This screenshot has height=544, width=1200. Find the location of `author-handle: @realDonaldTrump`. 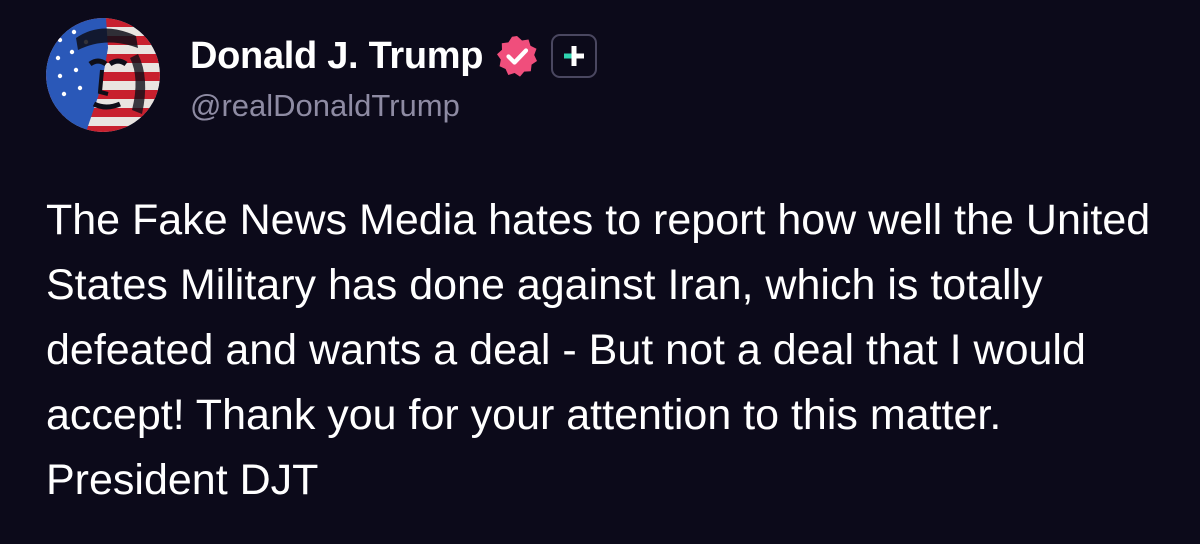

author-handle: @realDonaldTrump is located at coordinates (325, 106).